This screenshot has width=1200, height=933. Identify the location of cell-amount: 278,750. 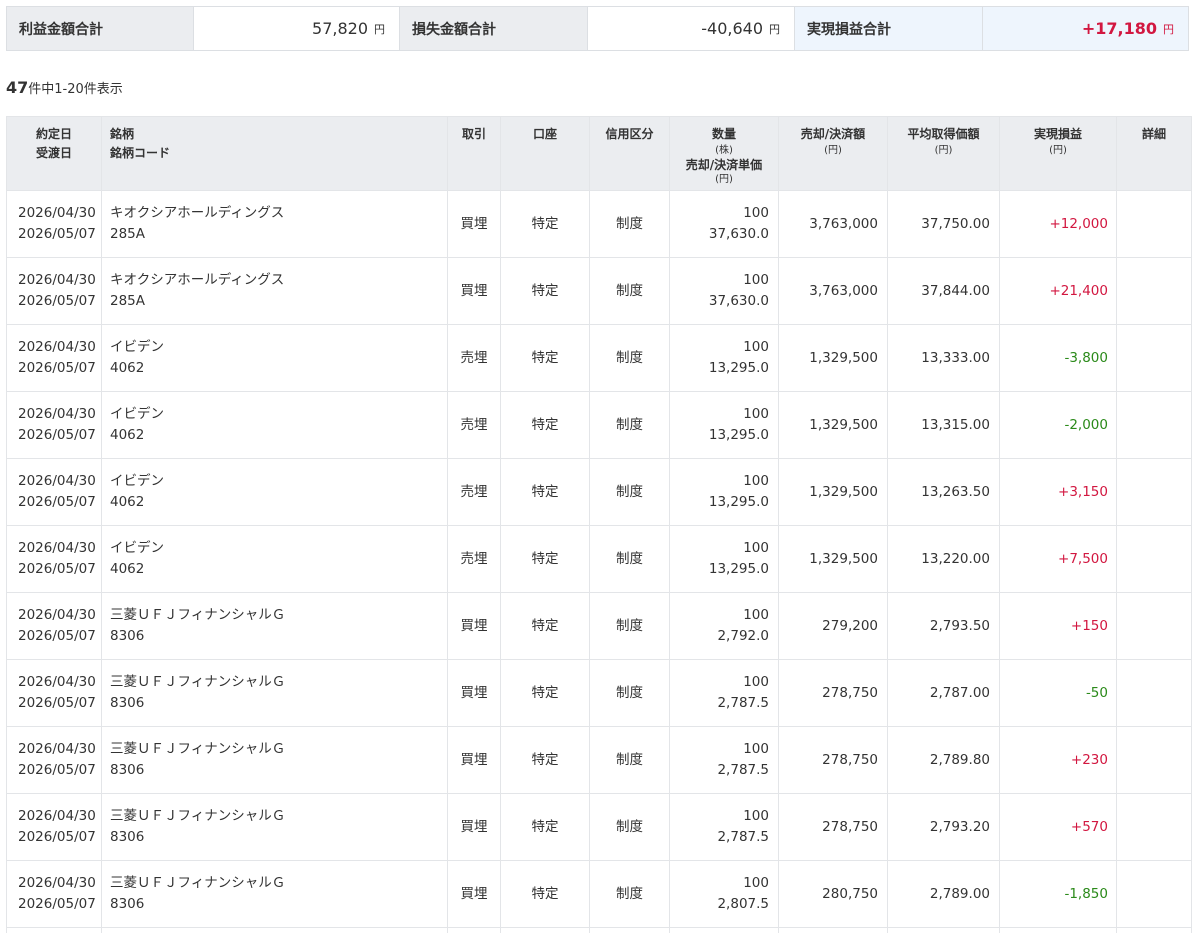
(833, 693).